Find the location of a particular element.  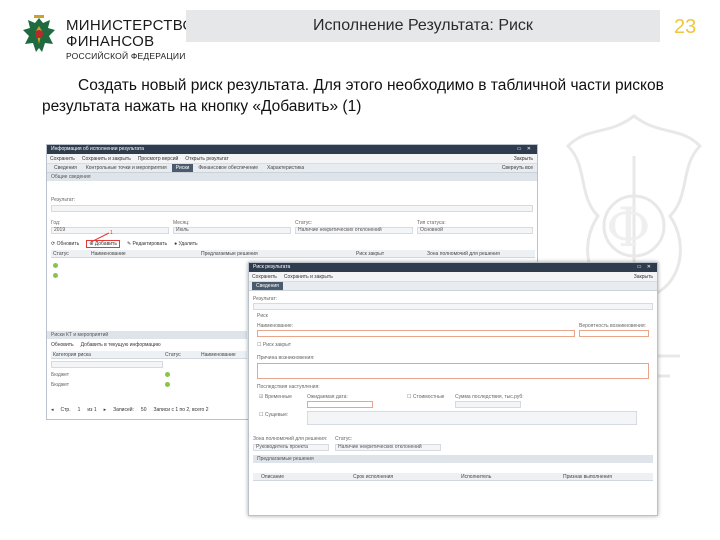

dialog-close-button: Закрыть is located at coordinates (643, 277).